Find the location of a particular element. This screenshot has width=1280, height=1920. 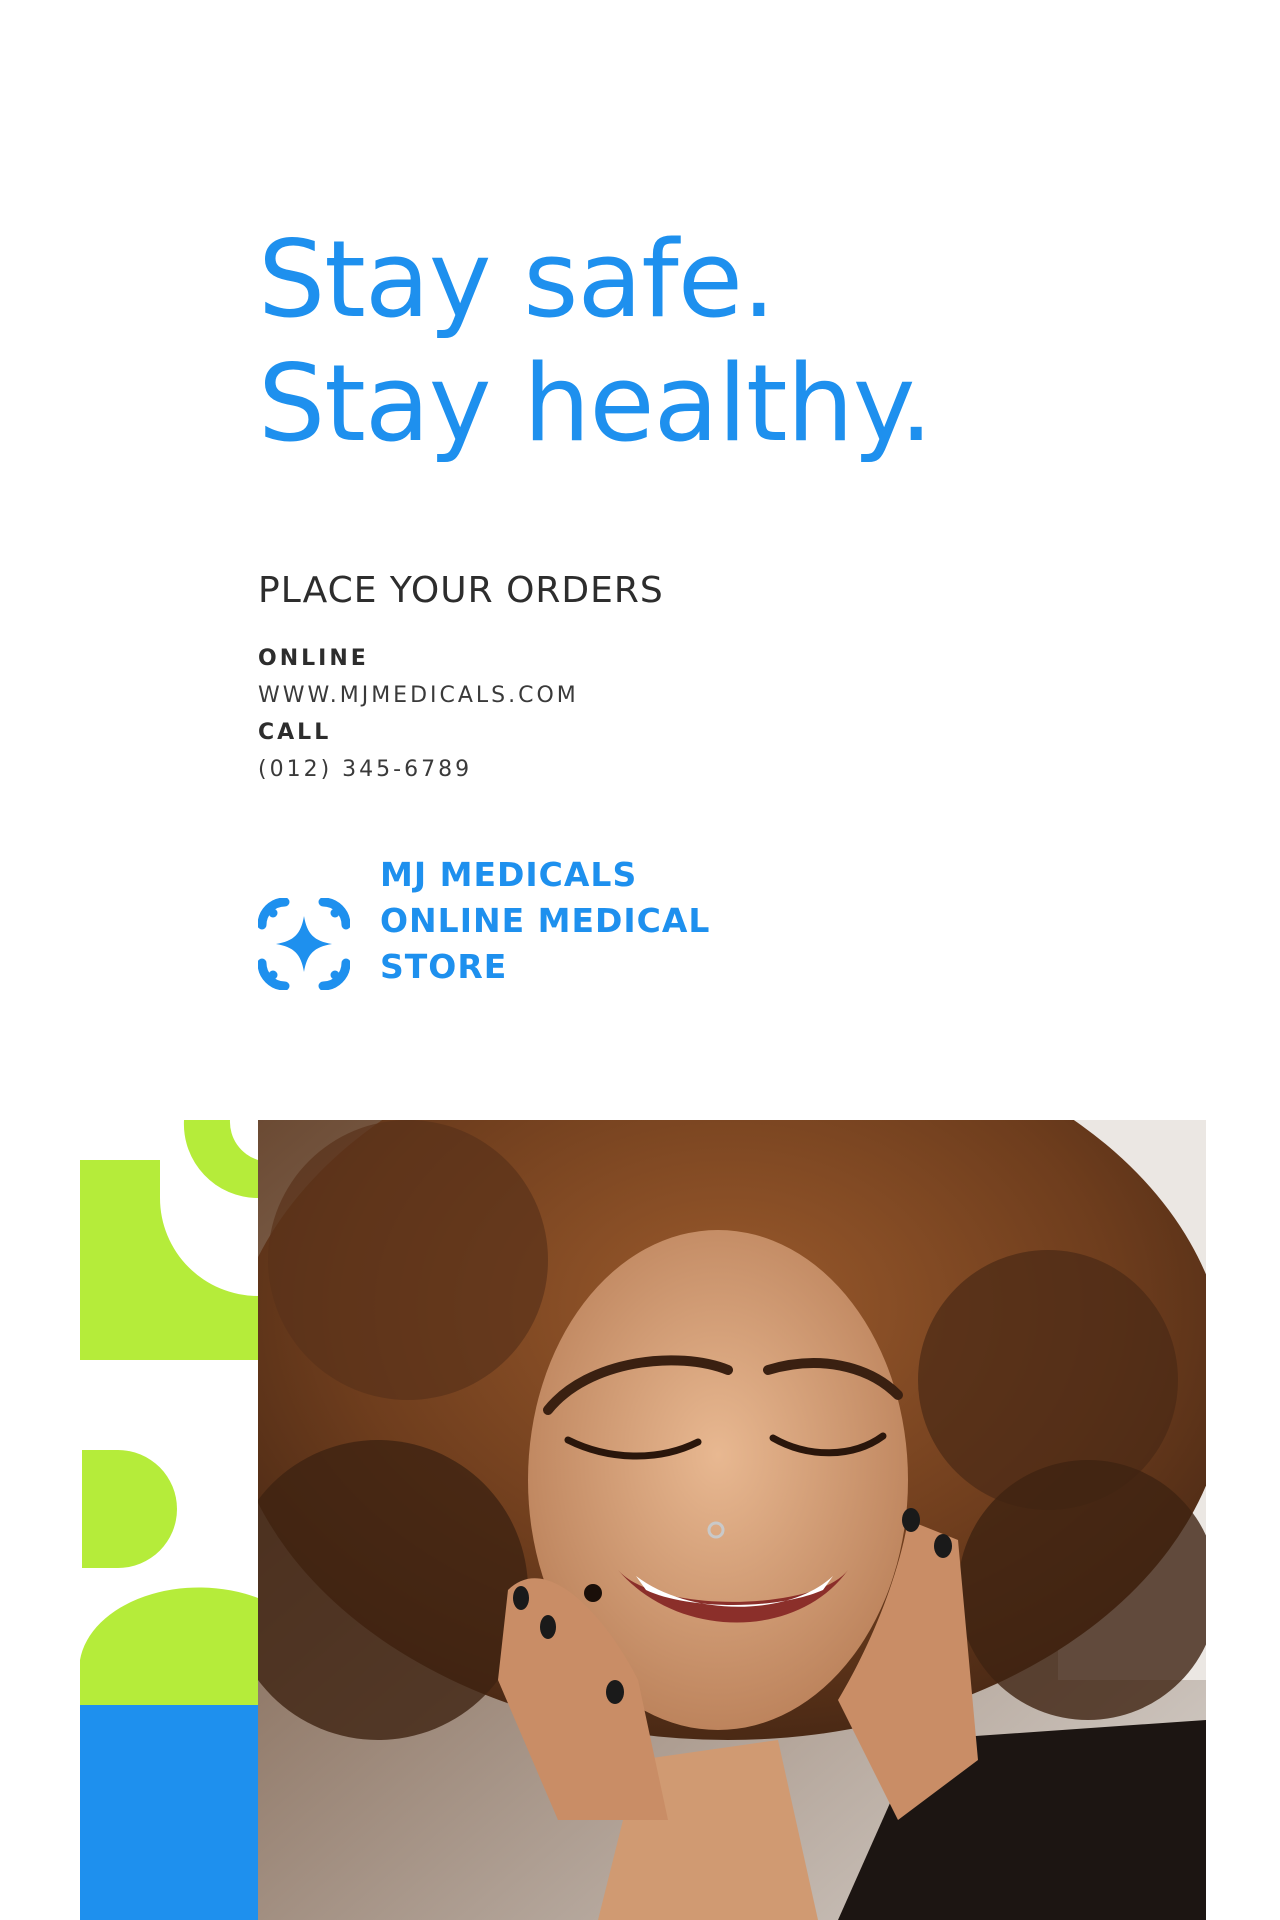

phone-number: (012) 345-6789 is located at coordinates (365, 769).